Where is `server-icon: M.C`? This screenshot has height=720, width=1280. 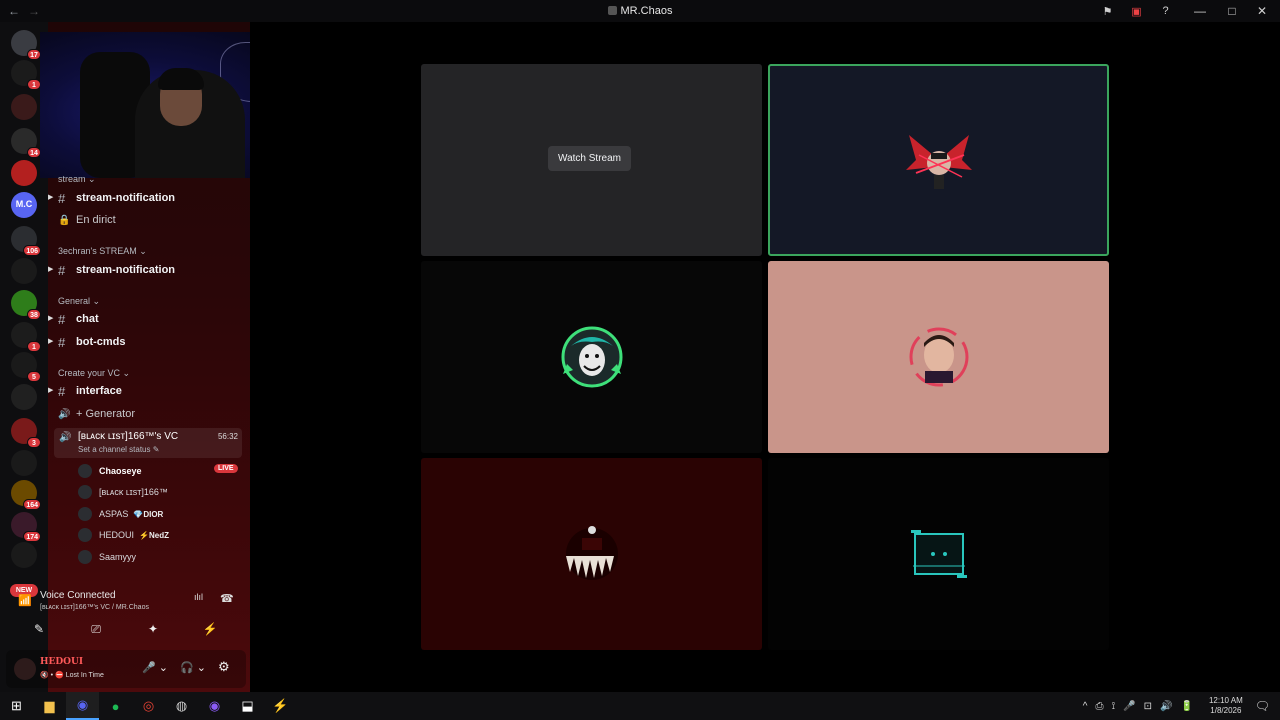
server-icon: M.C is located at coordinates (24, 205).